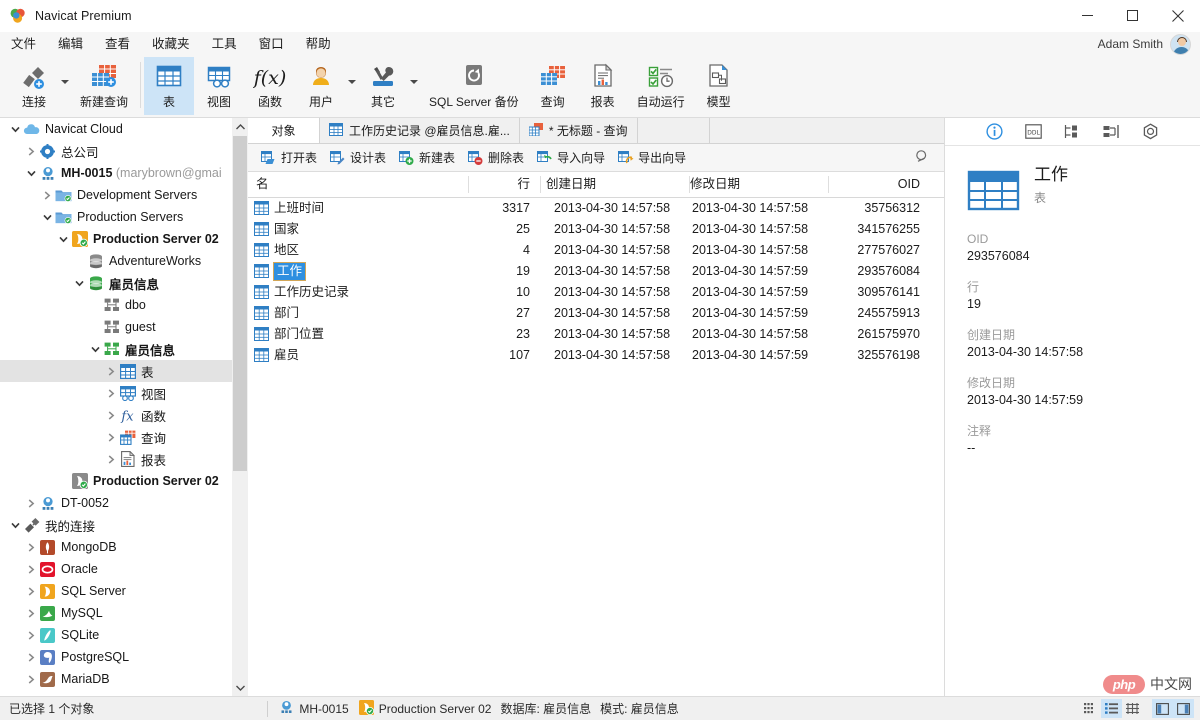 The width and height of the screenshot is (1200, 720). I want to click on sidebar-scrollbar, so click(240, 407).